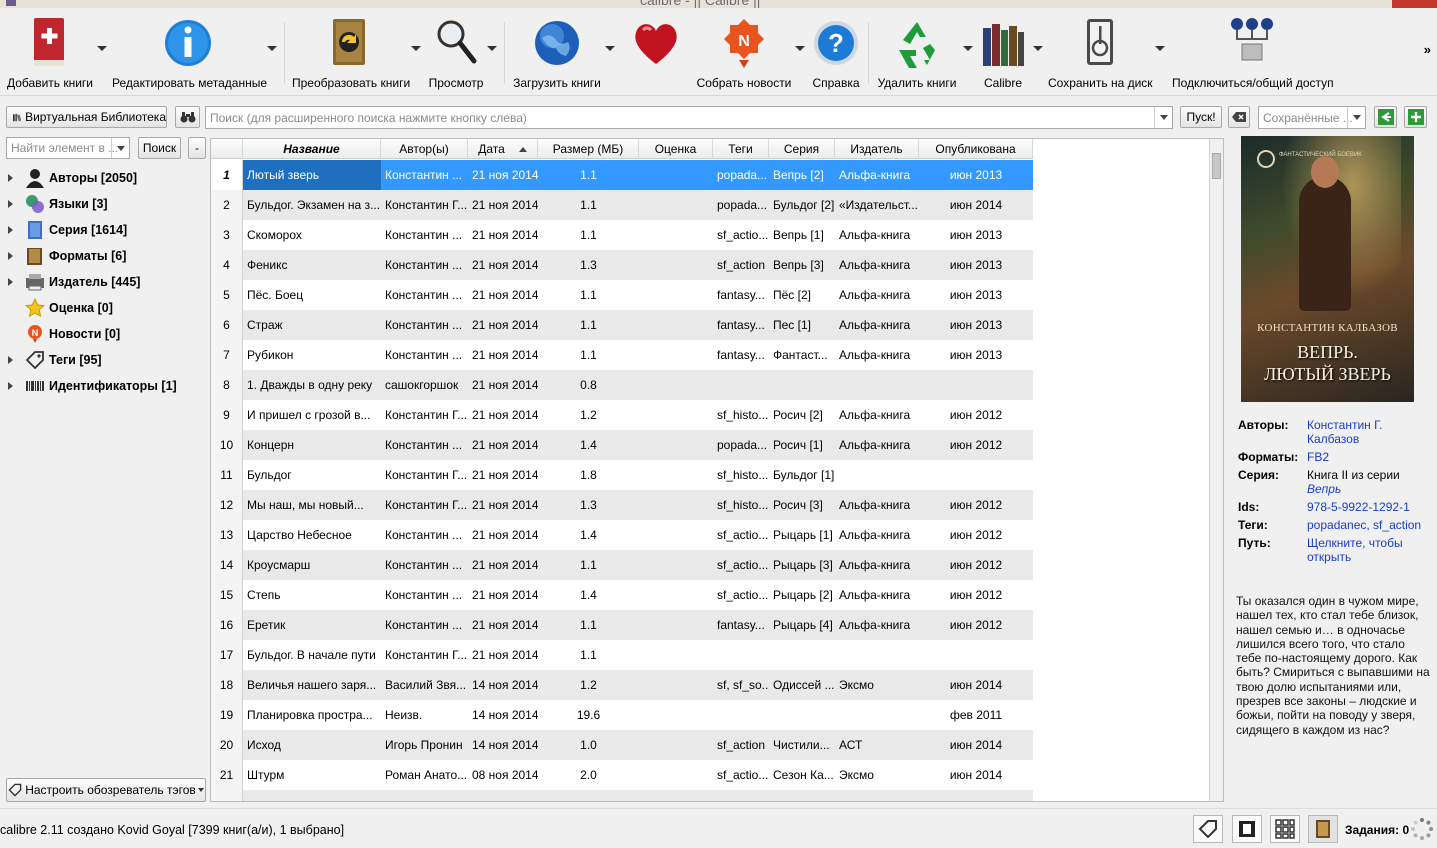  I want to click on cell-size: 19.6, so click(588, 715).